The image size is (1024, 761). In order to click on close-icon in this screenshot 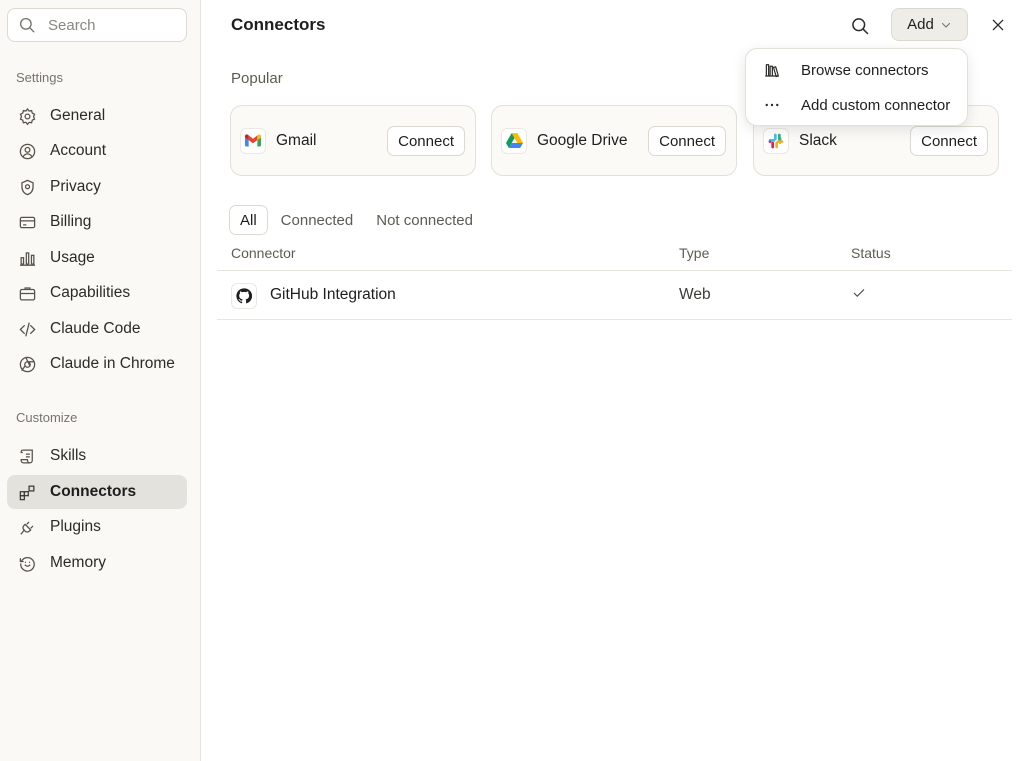, I will do `click(998, 25)`.